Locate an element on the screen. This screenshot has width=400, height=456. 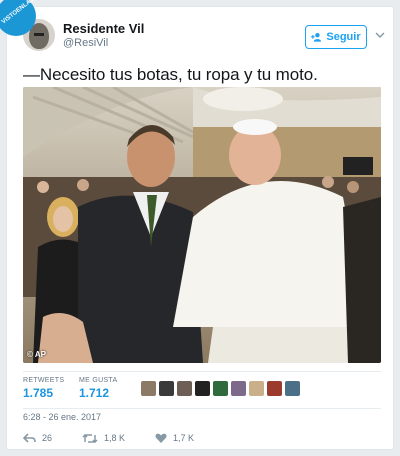
reply-button: 26 is located at coordinates (38, 438).